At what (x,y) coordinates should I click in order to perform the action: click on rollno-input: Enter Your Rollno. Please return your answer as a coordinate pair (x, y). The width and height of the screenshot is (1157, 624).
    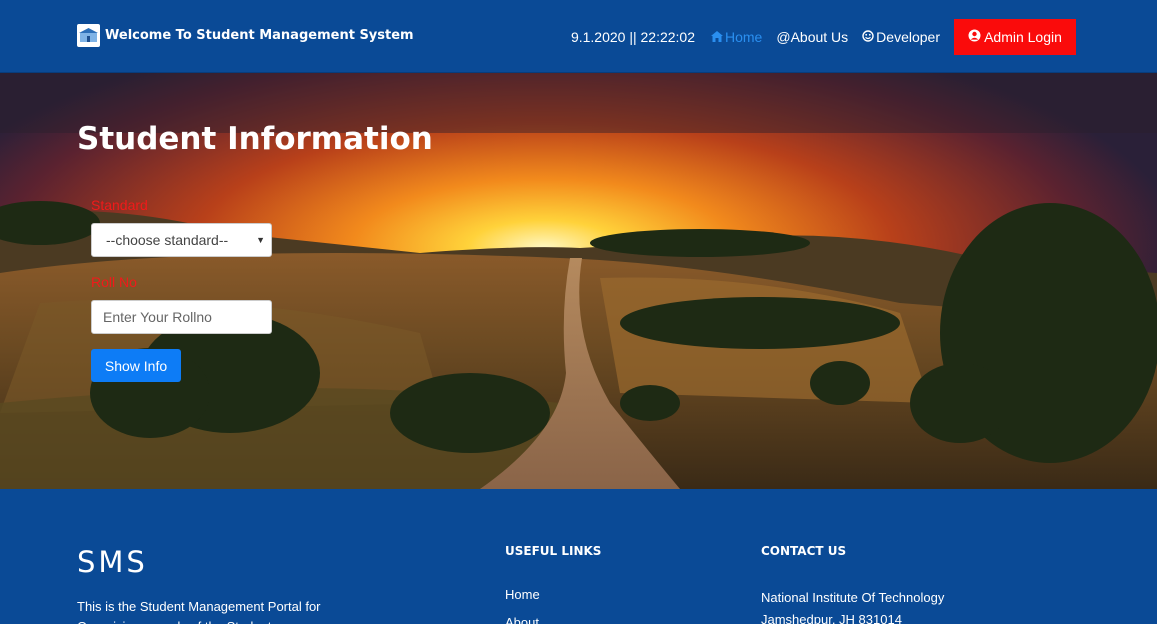
    Looking at the image, I should click on (181, 317).